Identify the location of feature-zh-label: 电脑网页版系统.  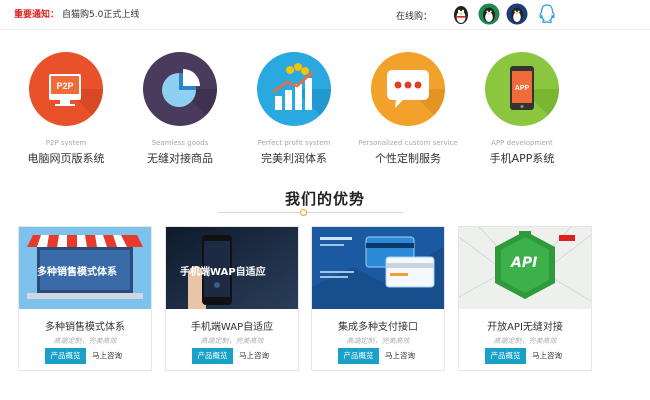
(66, 158).